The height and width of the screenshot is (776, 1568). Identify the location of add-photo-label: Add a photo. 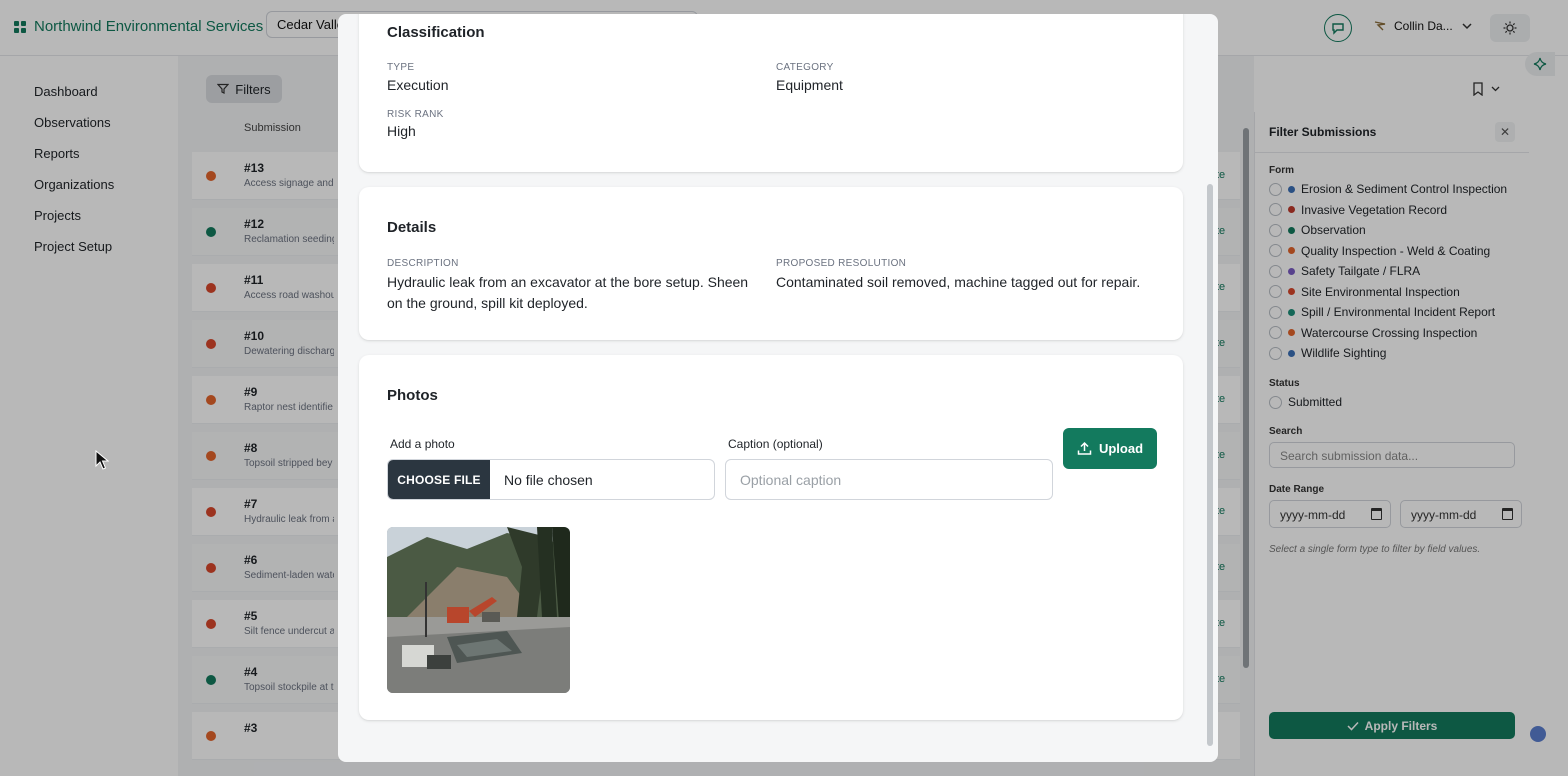
(422, 444).